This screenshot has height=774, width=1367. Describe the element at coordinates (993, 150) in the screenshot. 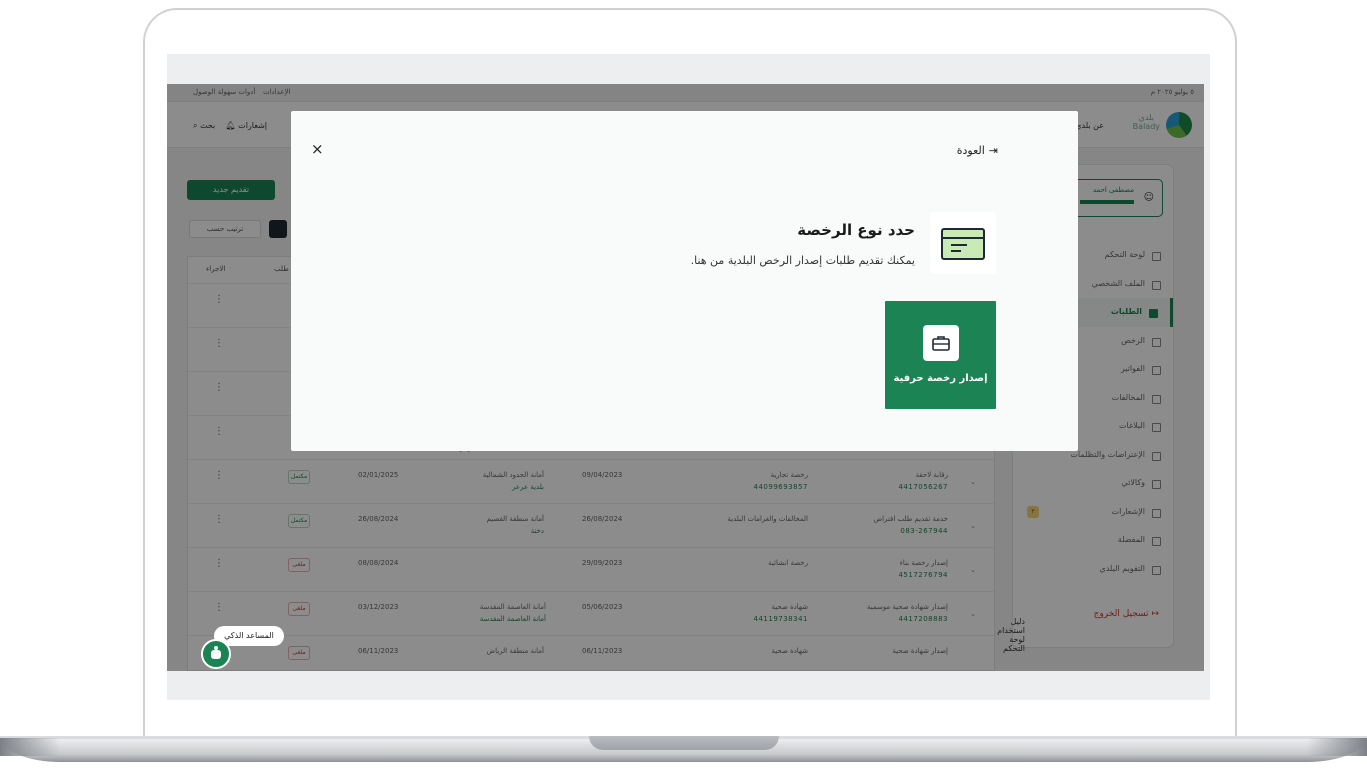

I see `back-arrow-icon: ⇥` at that location.